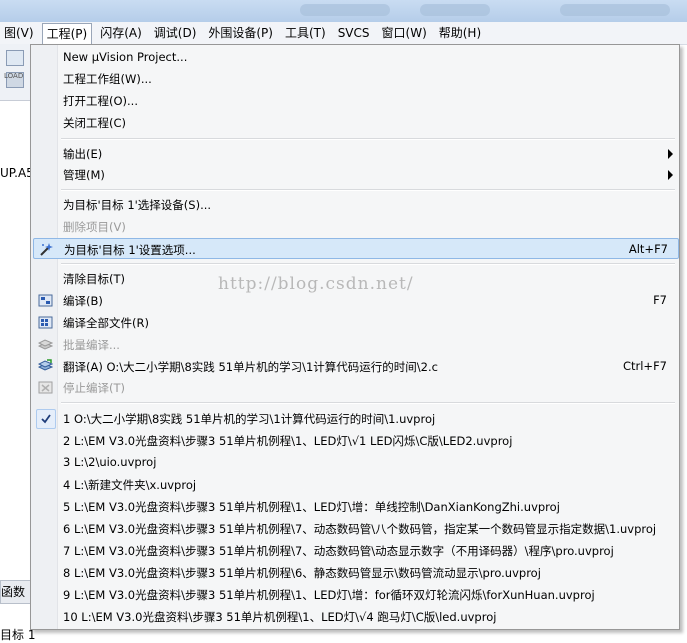 The image size is (687, 643). I want to click on checkmark-icon, so click(46, 419).